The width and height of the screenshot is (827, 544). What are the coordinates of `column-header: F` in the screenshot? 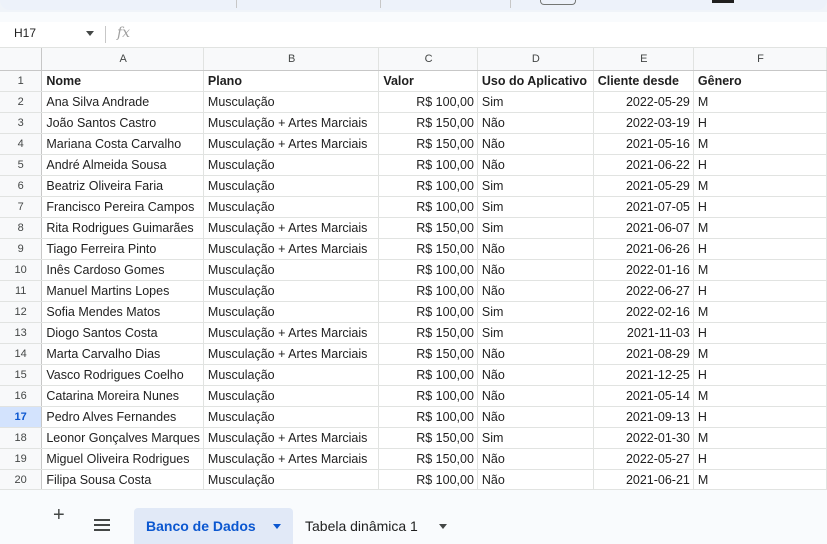 It's located at (760, 59).